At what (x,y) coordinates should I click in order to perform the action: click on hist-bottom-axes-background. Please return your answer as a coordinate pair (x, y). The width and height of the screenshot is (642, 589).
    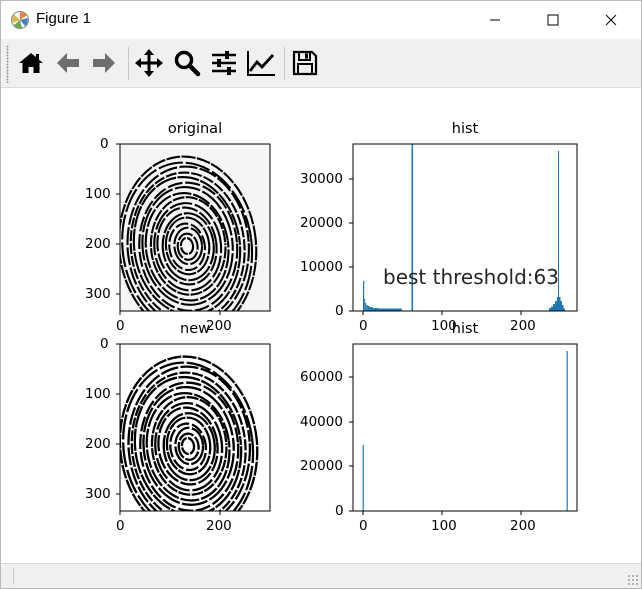
    Looking at the image, I should click on (465, 427).